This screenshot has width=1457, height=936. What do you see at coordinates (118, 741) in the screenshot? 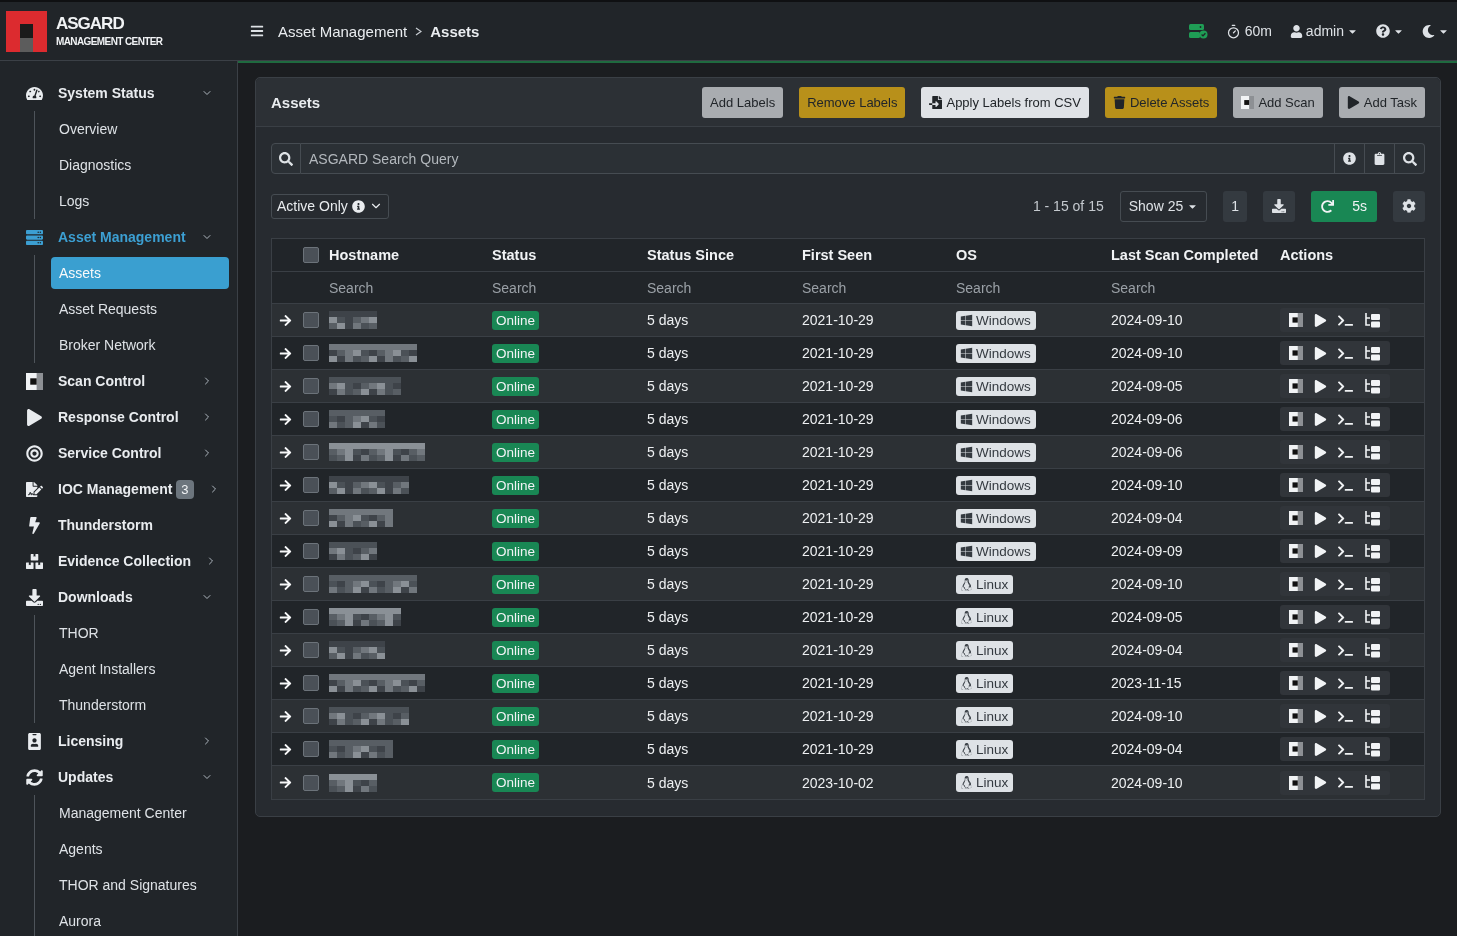
I see `sidebar-item: Licensing` at bounding box center [118, 741].